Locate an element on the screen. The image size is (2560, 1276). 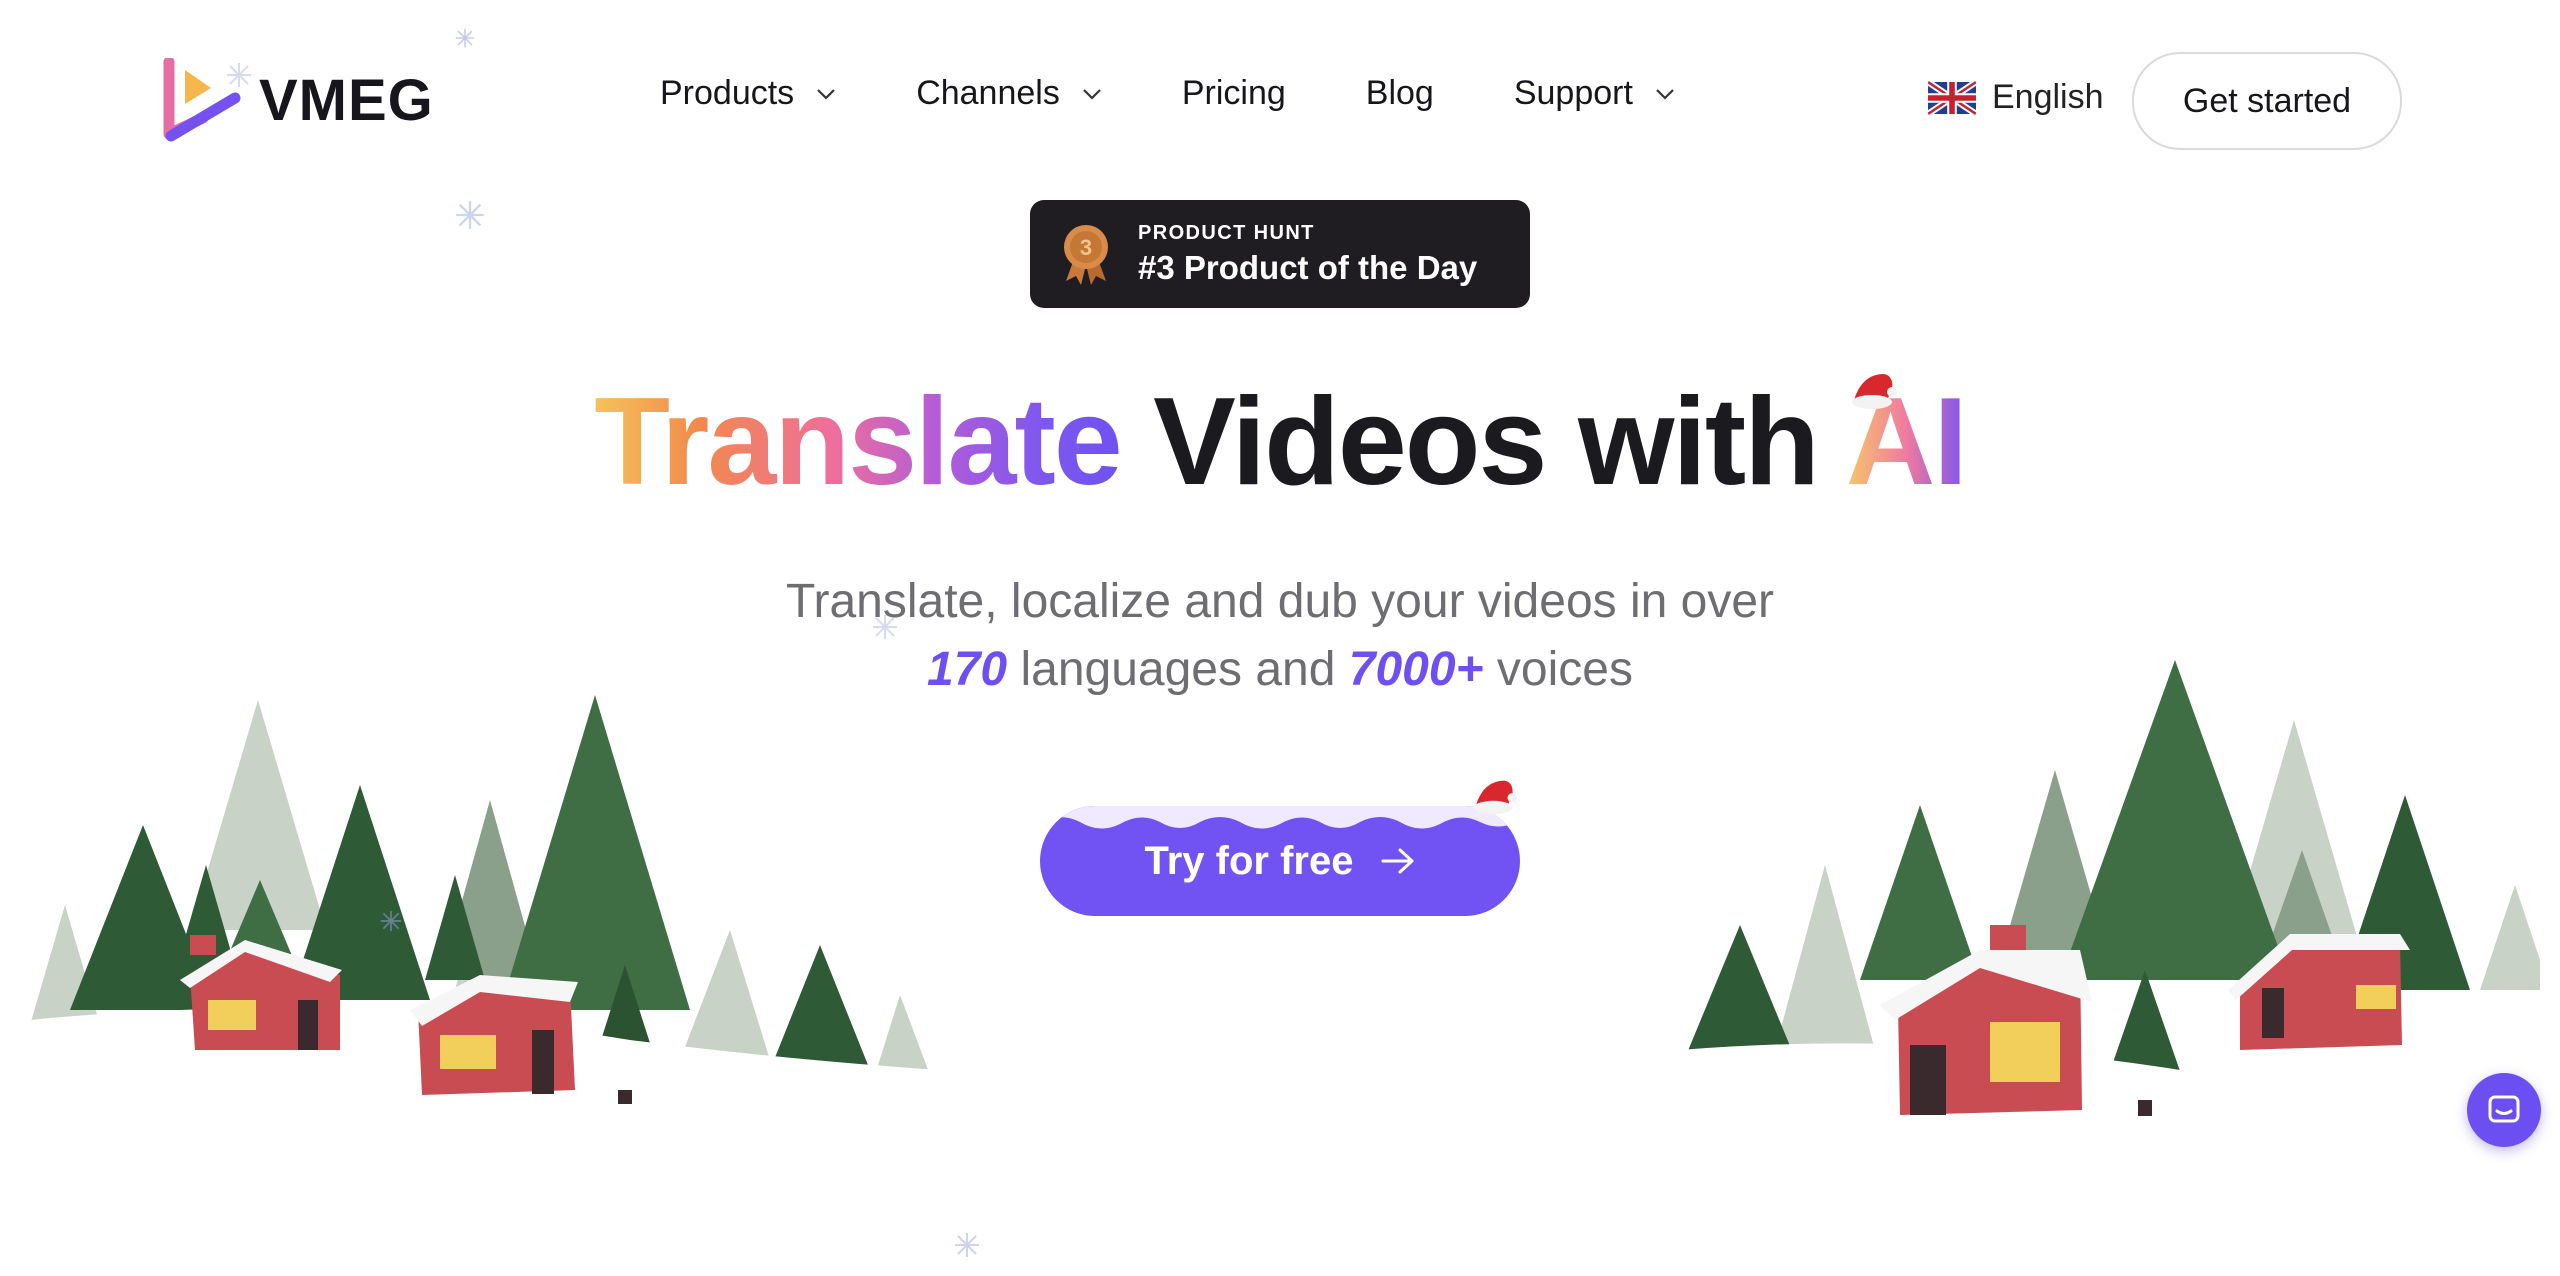
badge-overline: PRODUCT HUNT is located at coordinates (1226, 232).